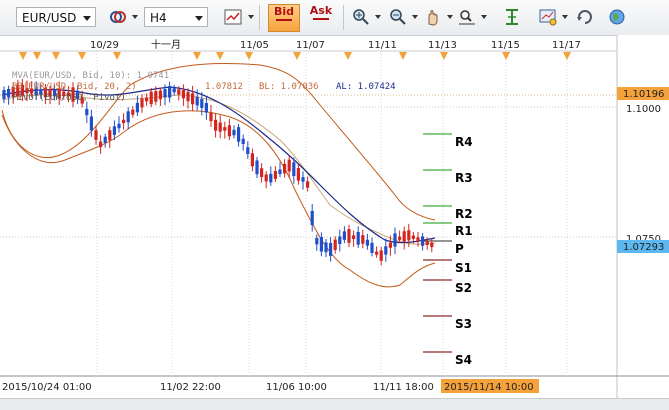 The height and width of the screenshot is (410, 669). I want to click on bid-label: Bid, so click(284, 11).